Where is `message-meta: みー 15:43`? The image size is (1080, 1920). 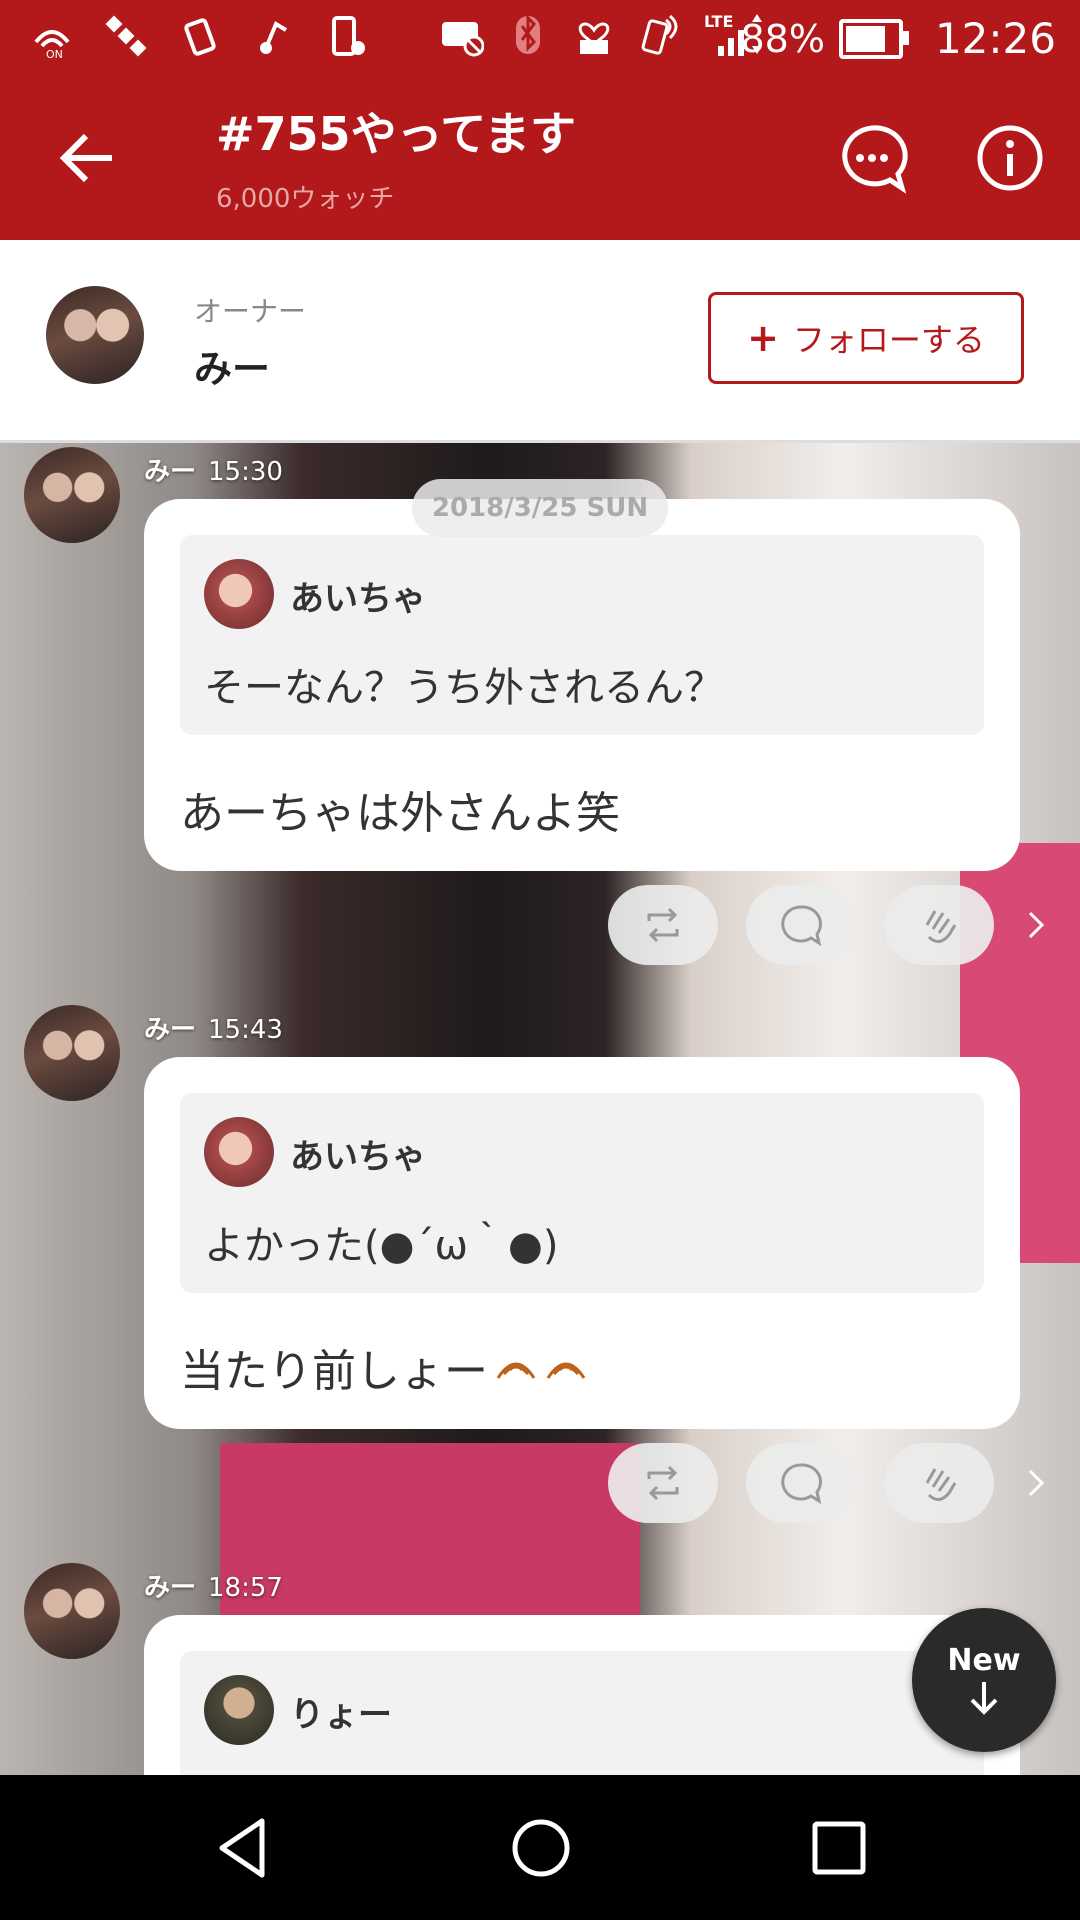
message-meta: みー 15:43 is located at coordinates (213, 1027).